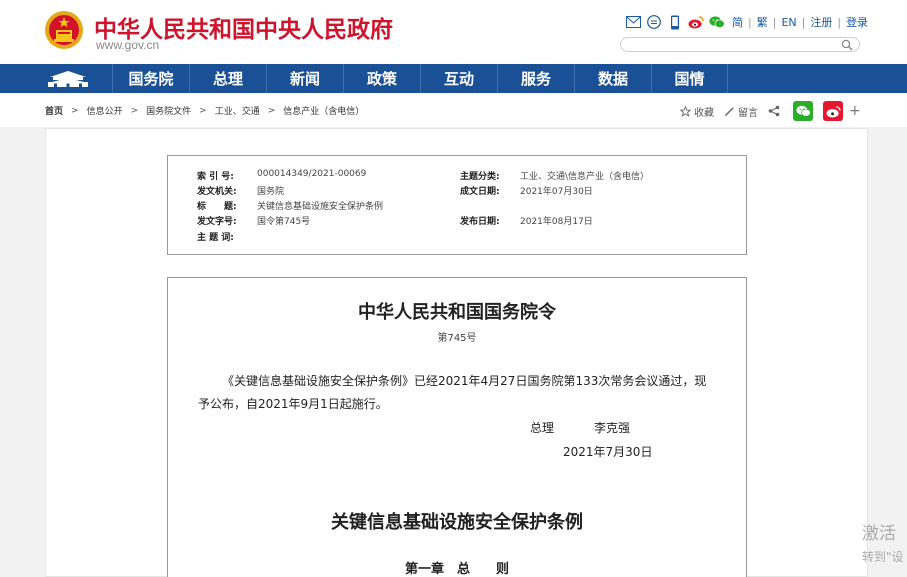 This screenshot has height=577, width=907. Describe the element at coordinates (612, 428) in the screenshot. I see `signature-name: 李克强` at that location.